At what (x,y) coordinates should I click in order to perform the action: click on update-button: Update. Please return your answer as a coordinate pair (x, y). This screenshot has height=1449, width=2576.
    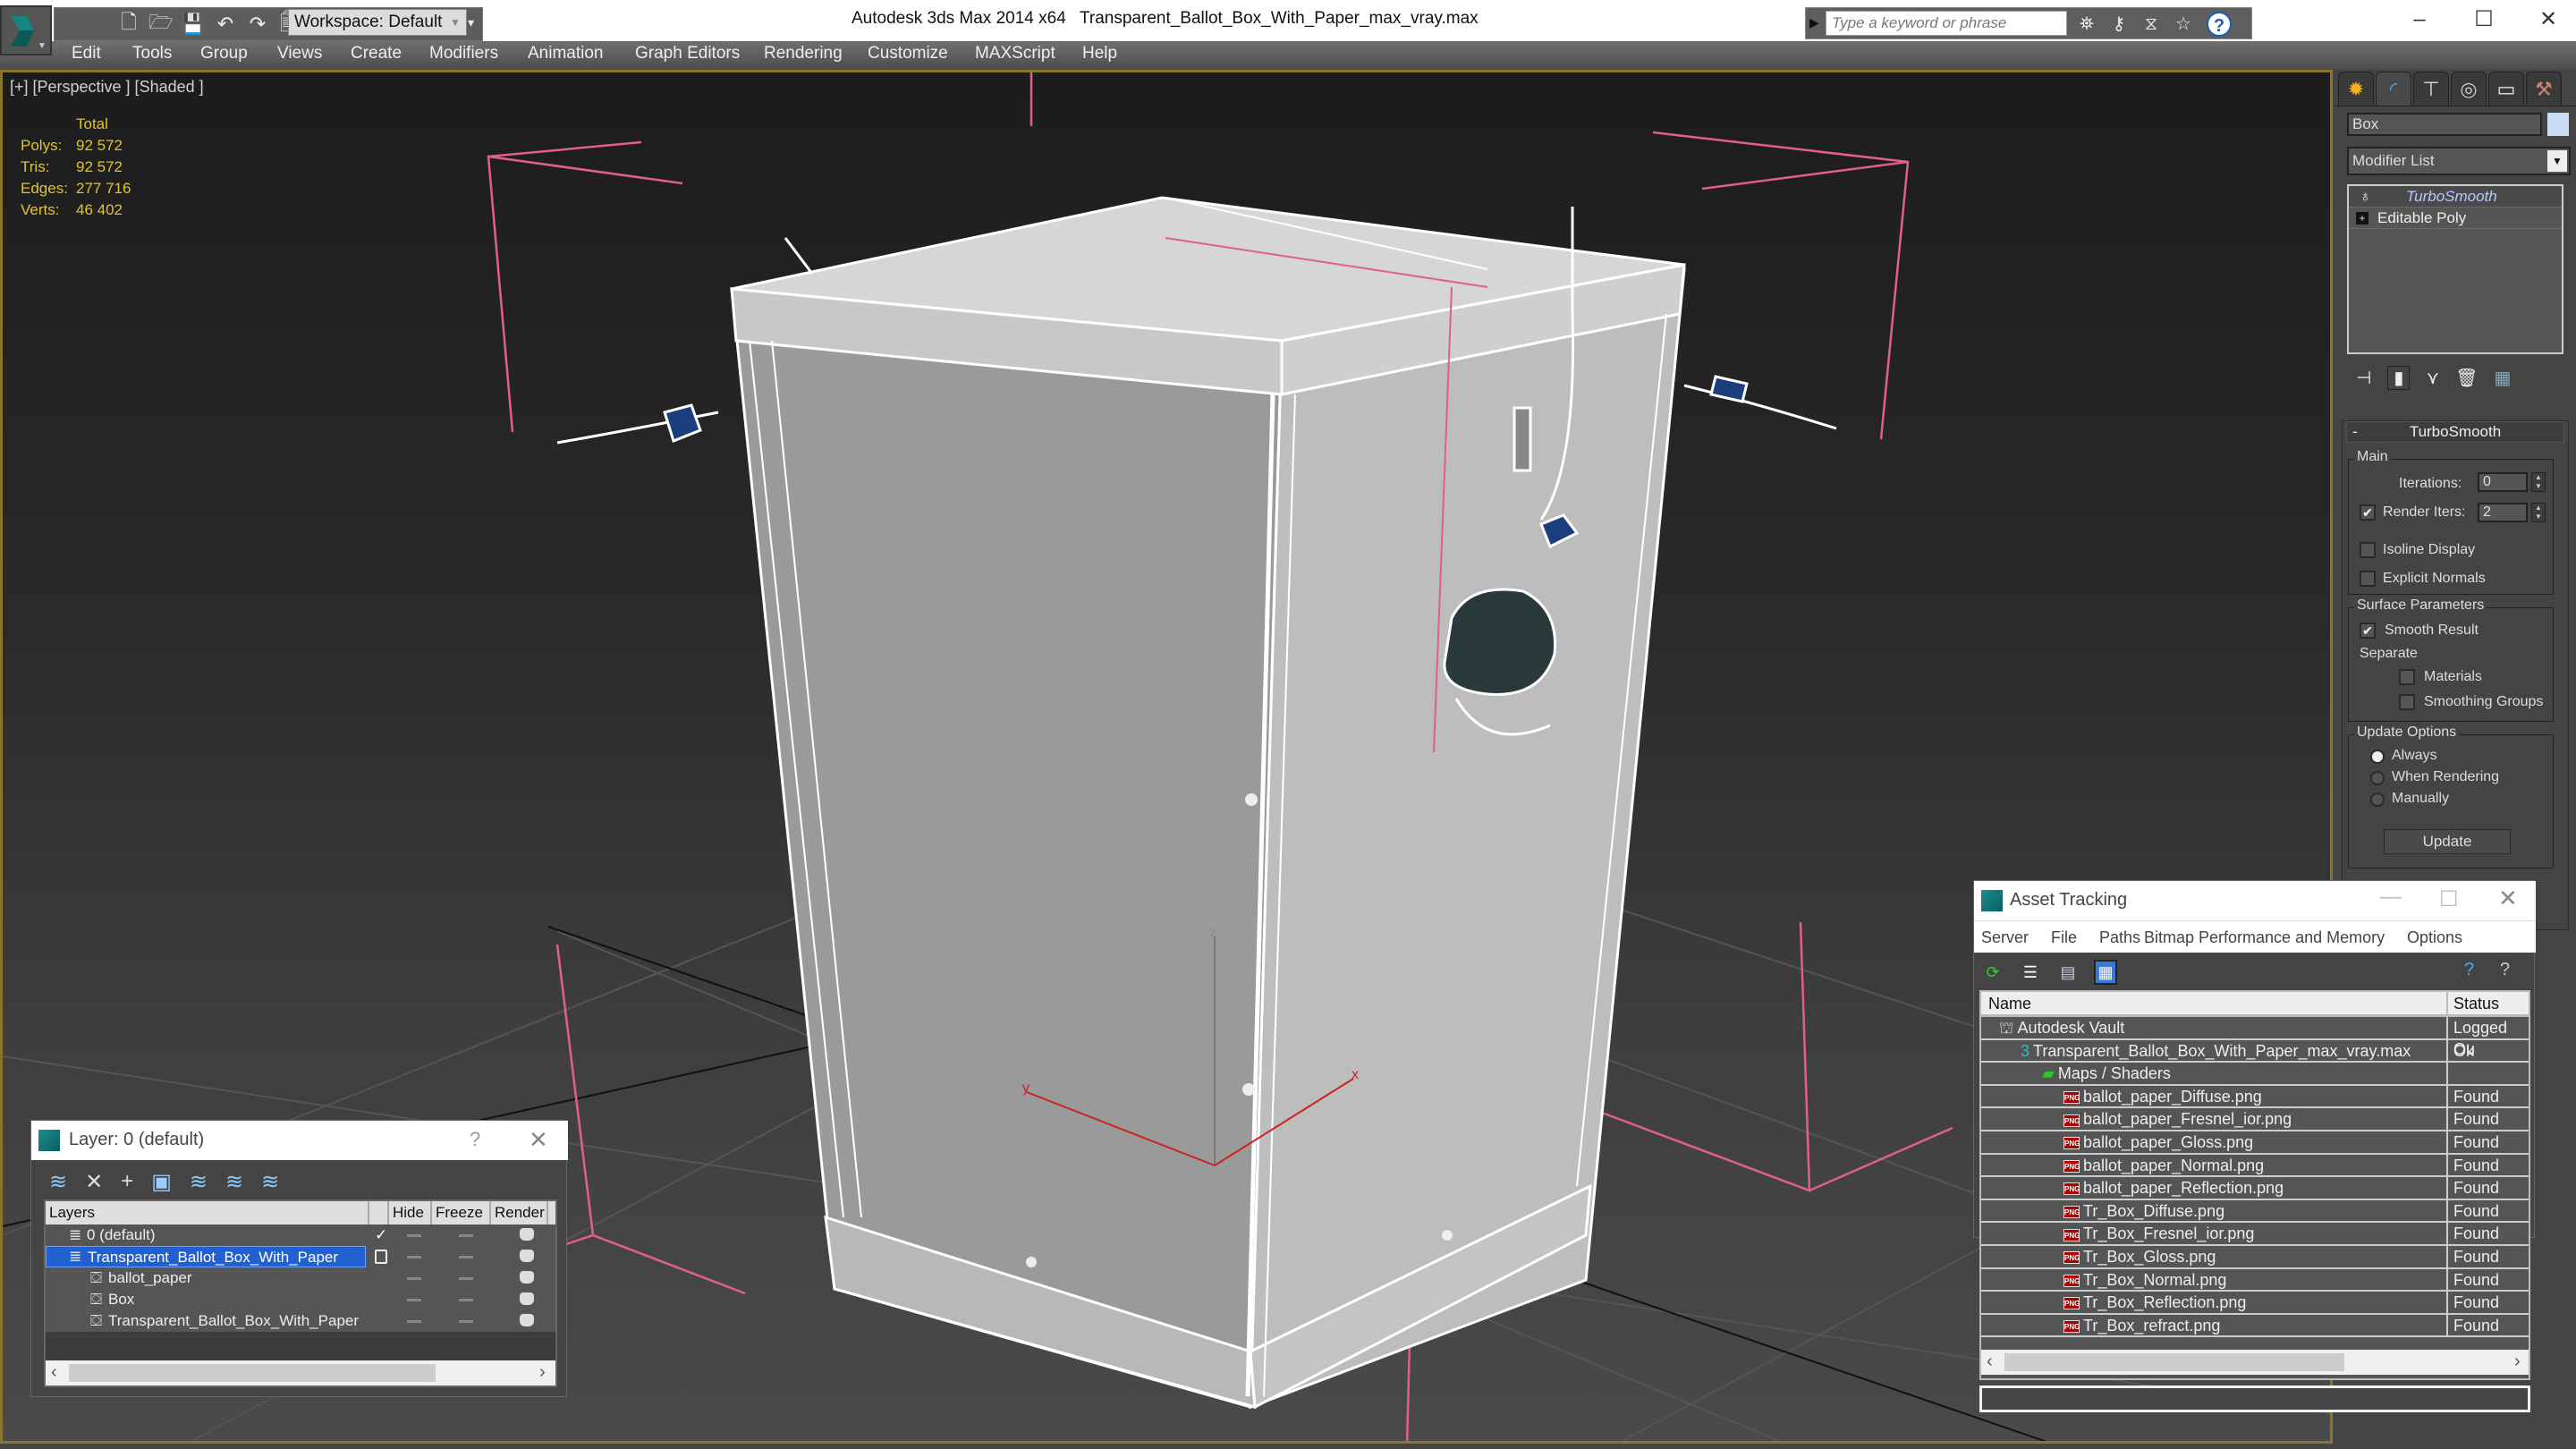
    Looking at the image, I should click on (2447, 841).